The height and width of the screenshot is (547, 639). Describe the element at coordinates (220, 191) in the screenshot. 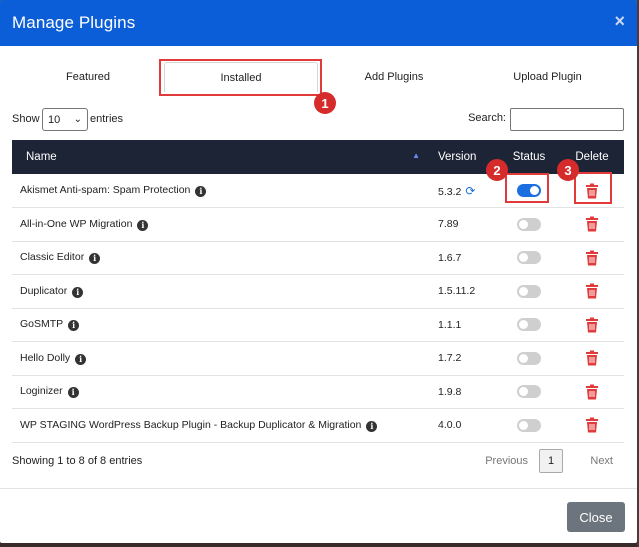

I see `plugin-name-cell: Akismet Anti-spam: Spam Protection i` at that location.